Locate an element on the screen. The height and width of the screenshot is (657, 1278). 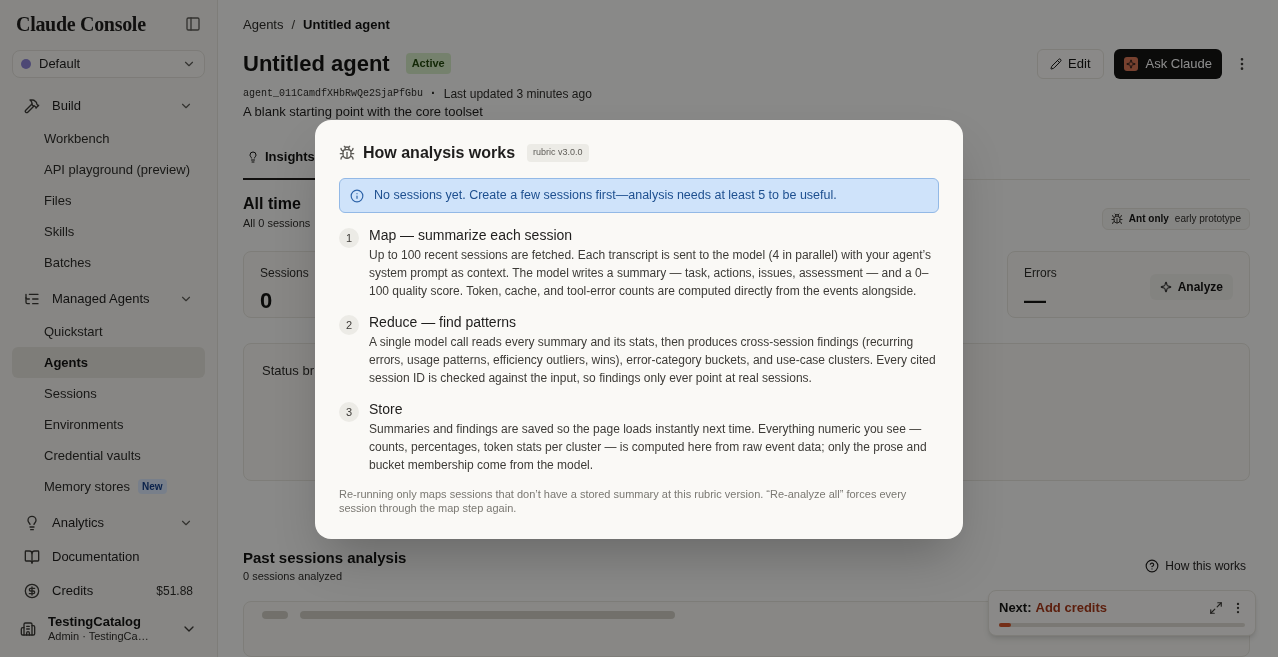
sidebar-item: Files is located at coordinates (108, 200).